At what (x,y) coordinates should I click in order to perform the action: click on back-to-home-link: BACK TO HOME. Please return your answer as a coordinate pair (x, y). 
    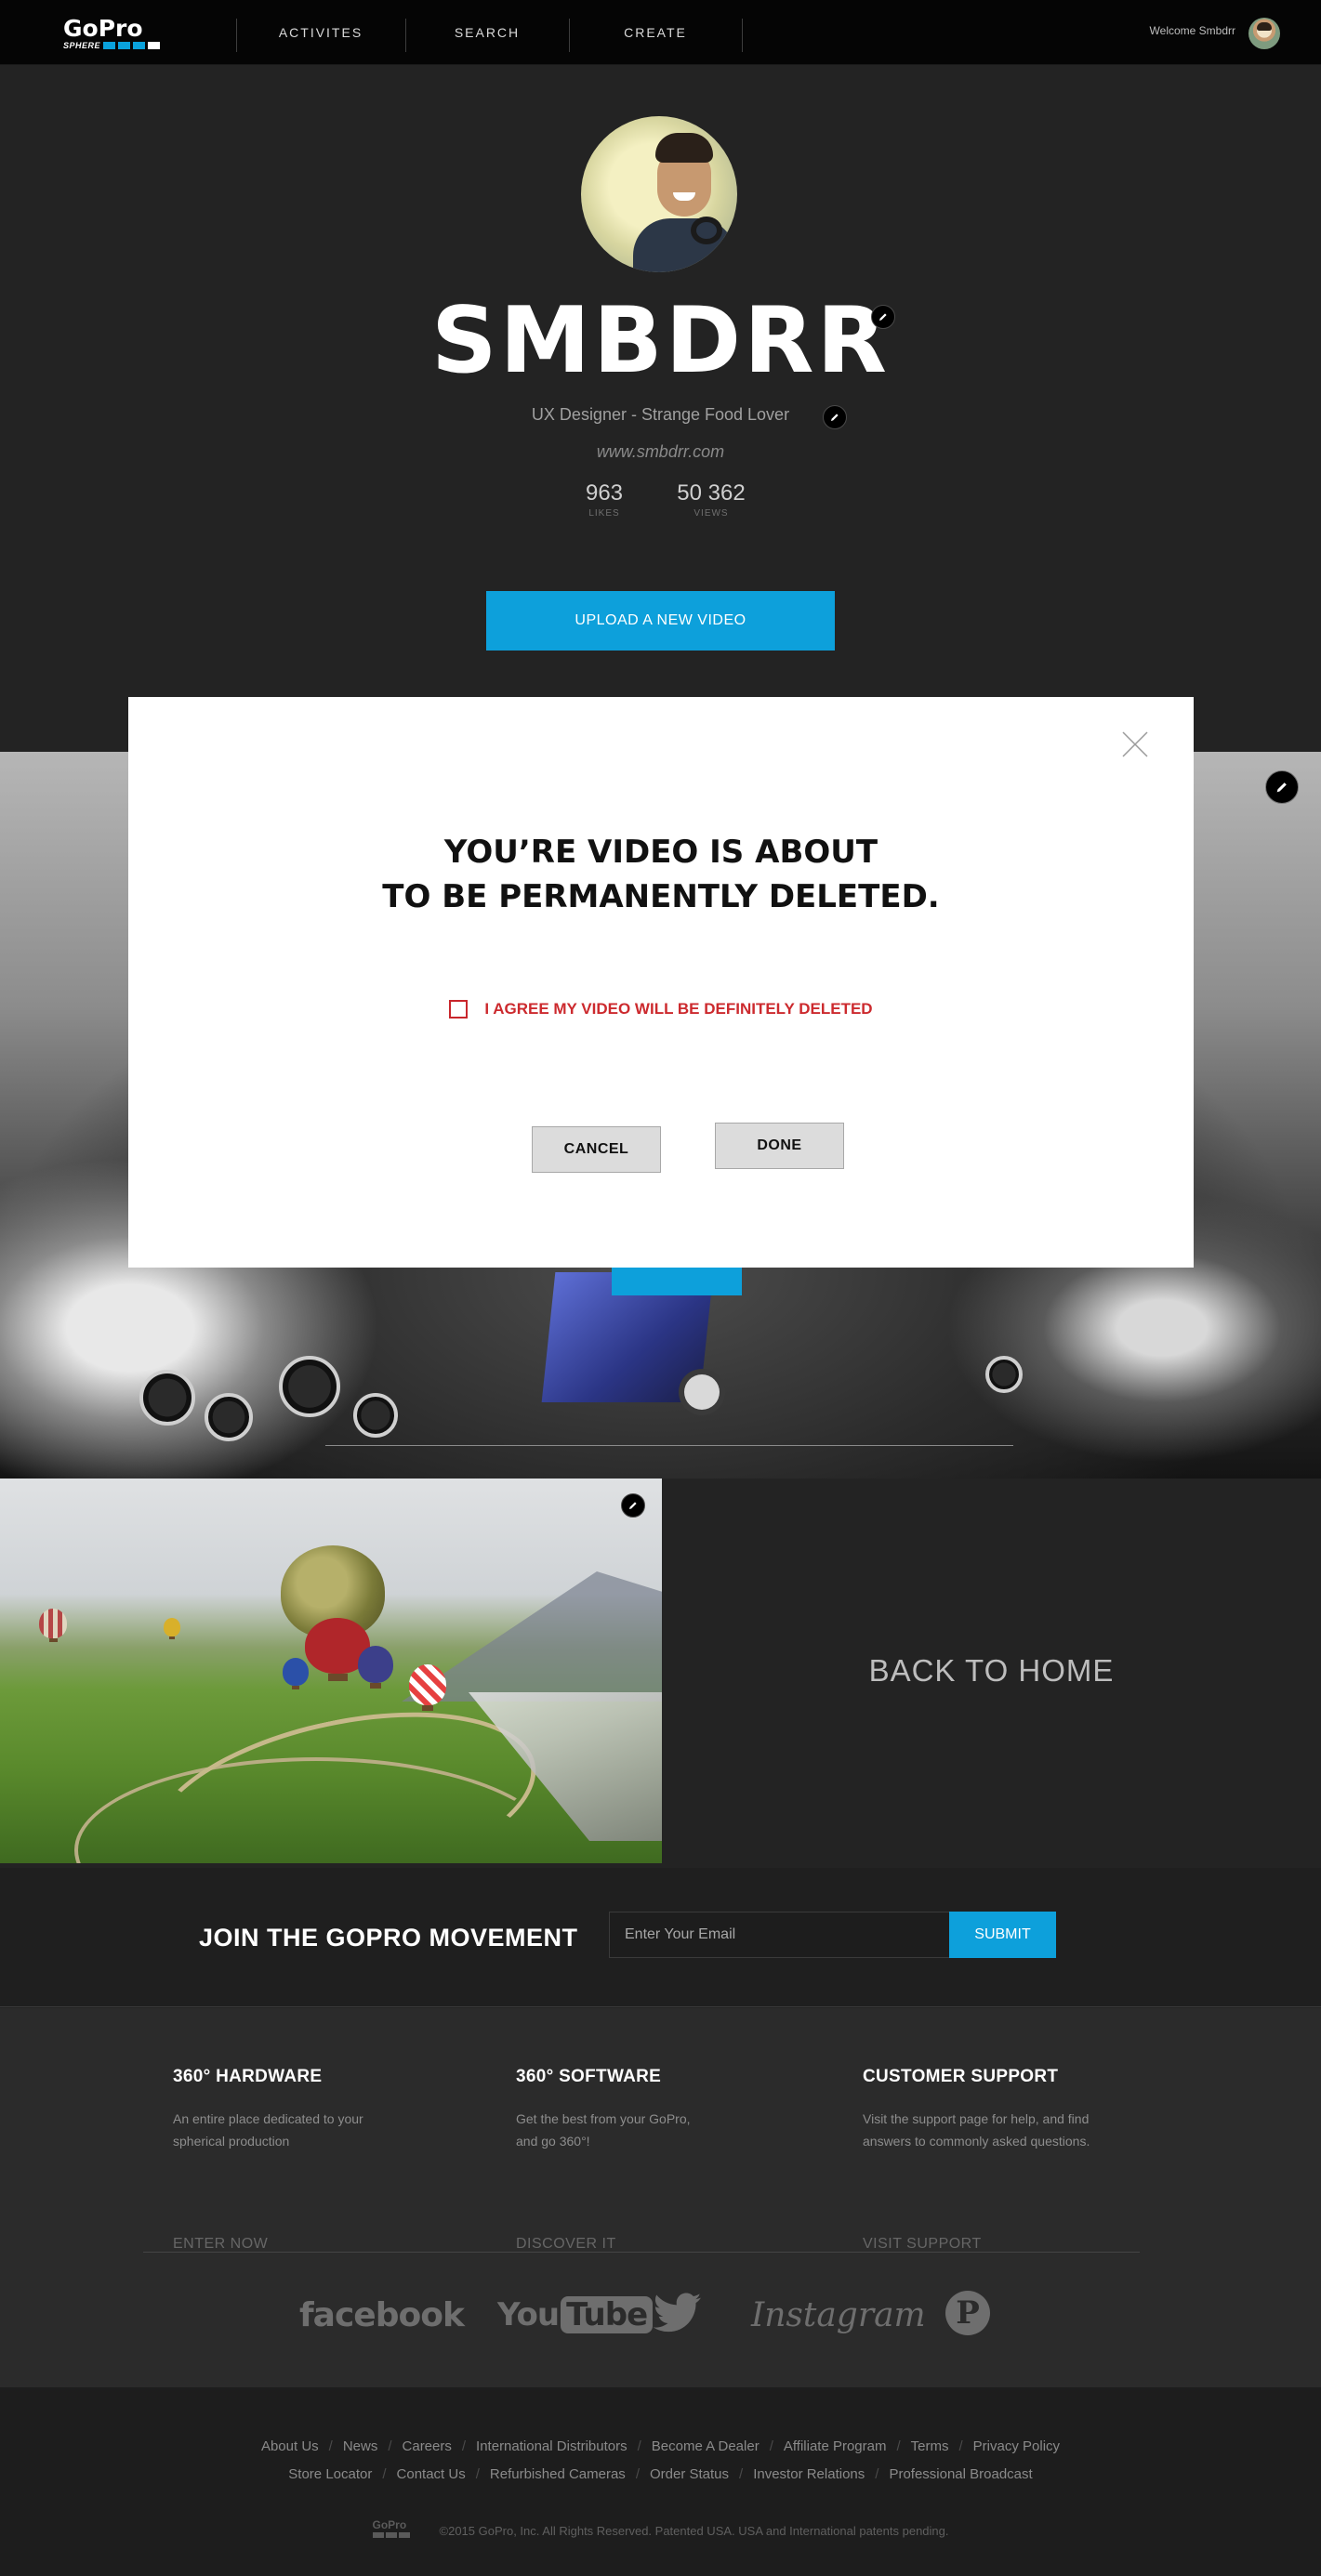
    Looking at the image, I should click on (991, 1671).